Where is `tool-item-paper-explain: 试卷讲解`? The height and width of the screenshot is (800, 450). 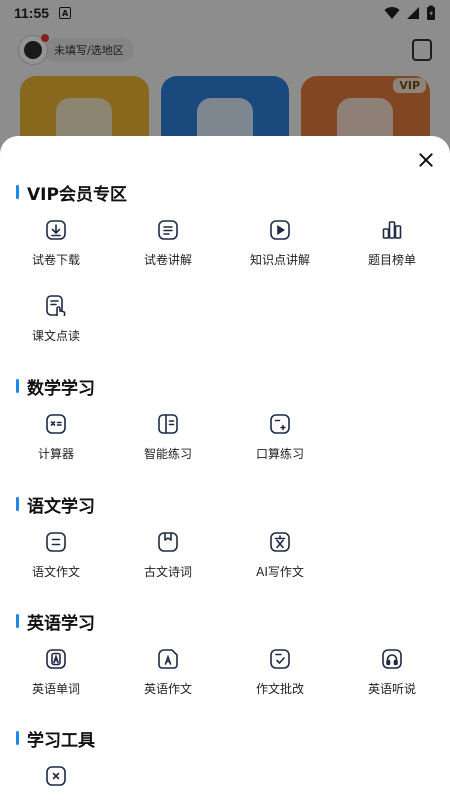 tool-item-paper-explain: 试卷讲解 is located at coordinates (168, 242).